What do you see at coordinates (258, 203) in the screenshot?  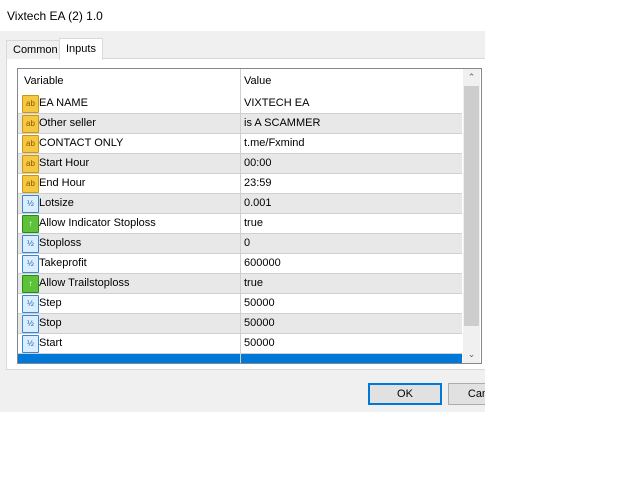 I see `variable-value: 0.001` at bounding box center [258, 203].